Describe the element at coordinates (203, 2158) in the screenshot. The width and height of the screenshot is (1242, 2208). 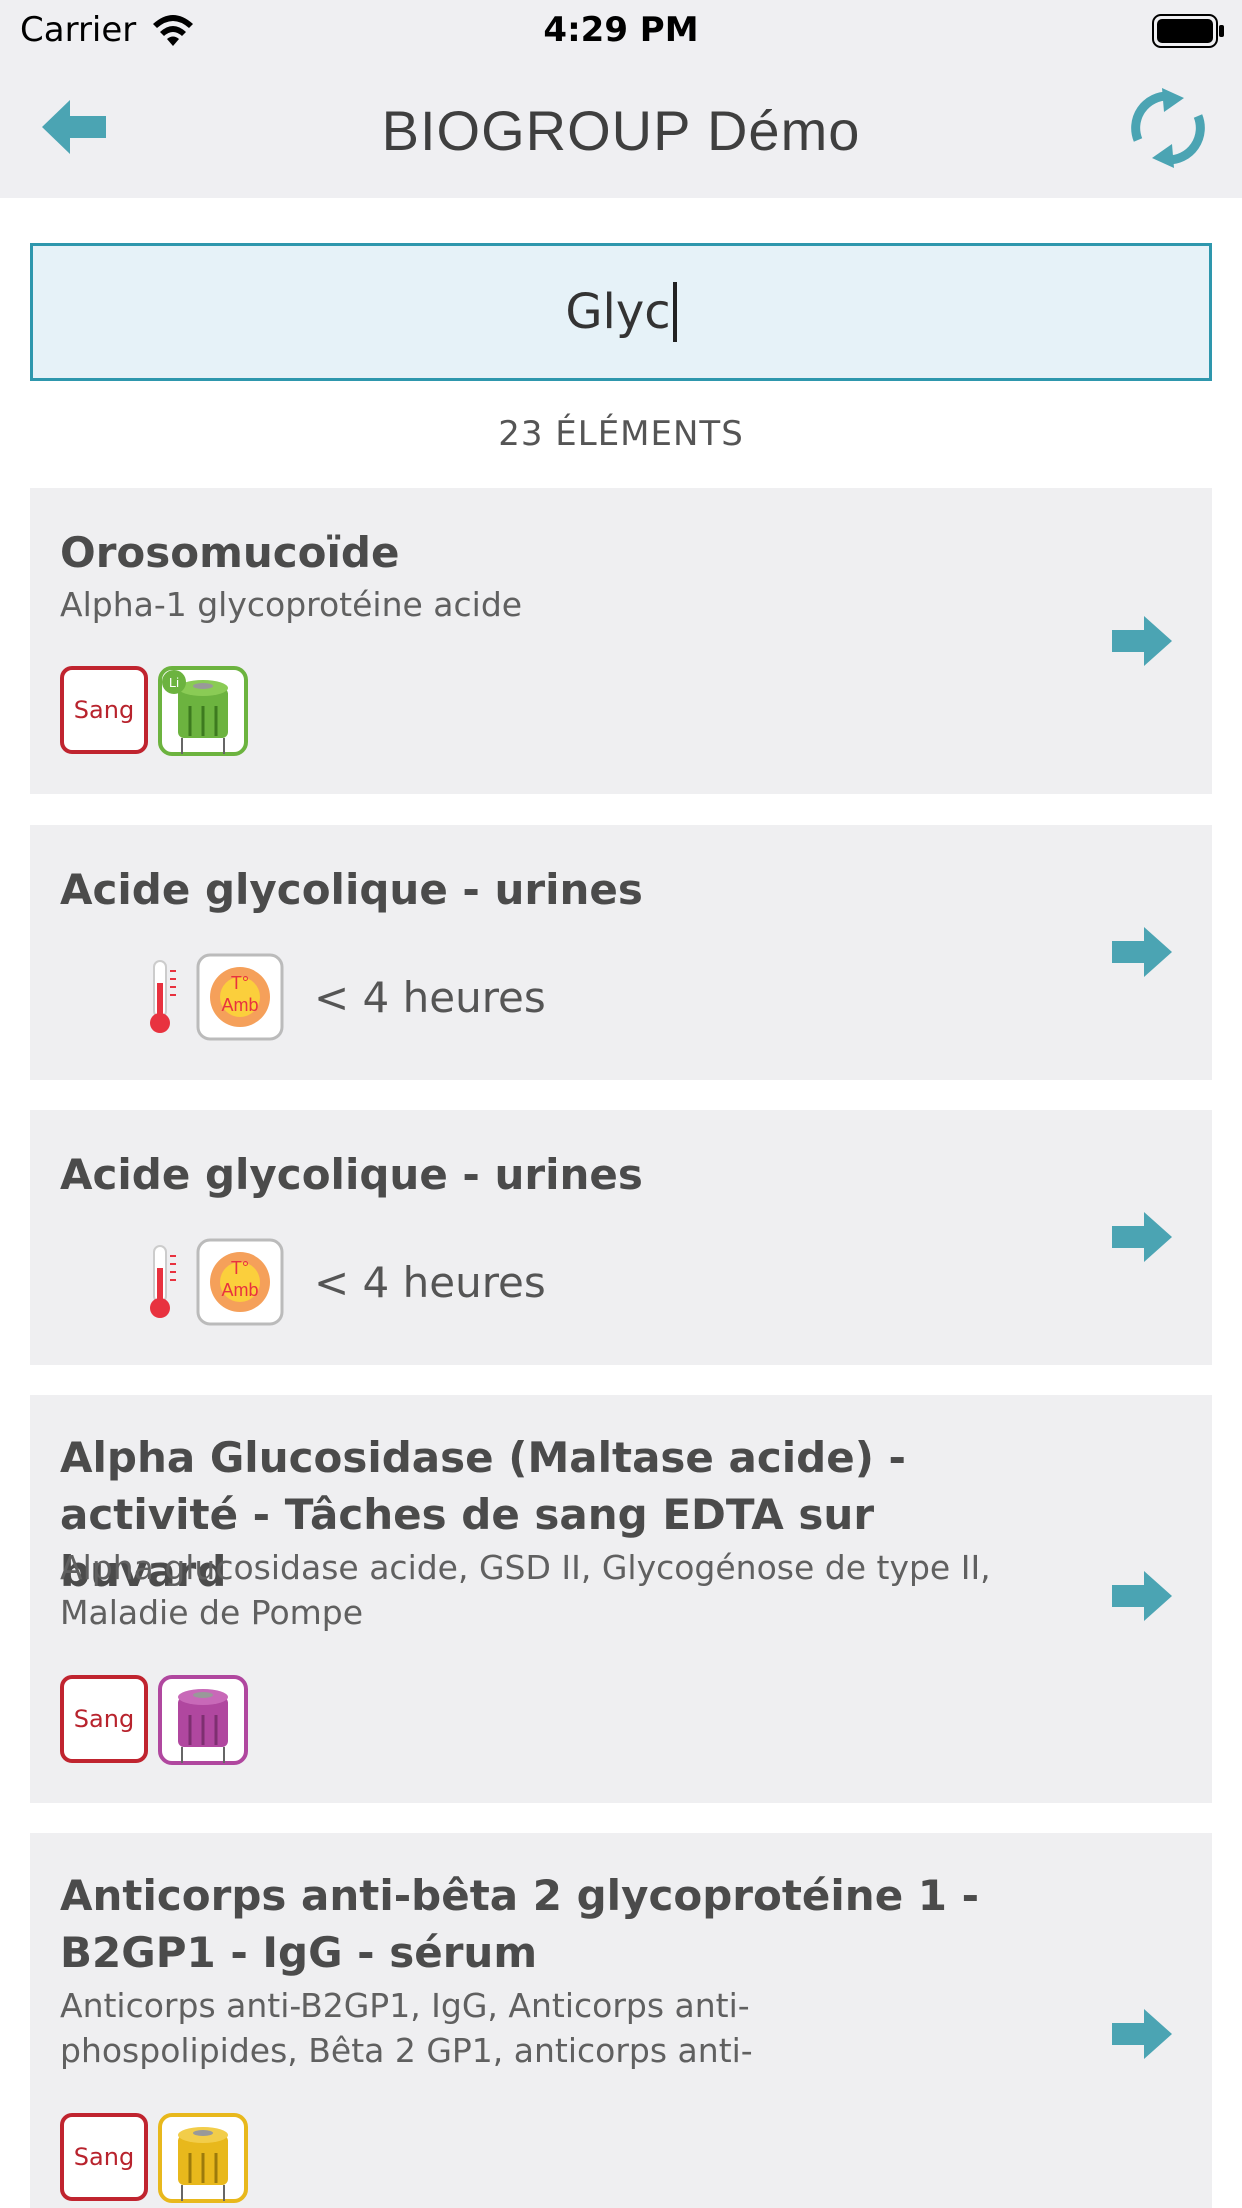
I see `yellow-tube-icon` at that location.